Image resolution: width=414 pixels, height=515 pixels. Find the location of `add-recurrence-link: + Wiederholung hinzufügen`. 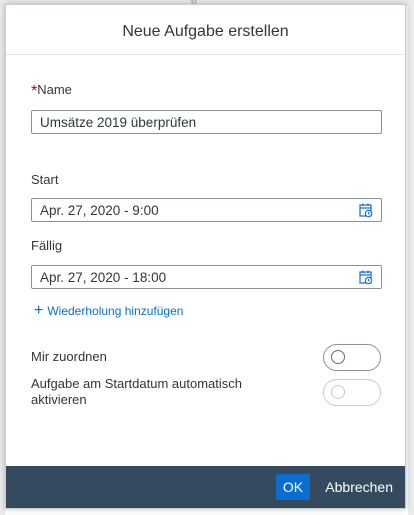

add-recurrence-link: + Wiederholung hinzufügen is located at coordinates (109, 310).